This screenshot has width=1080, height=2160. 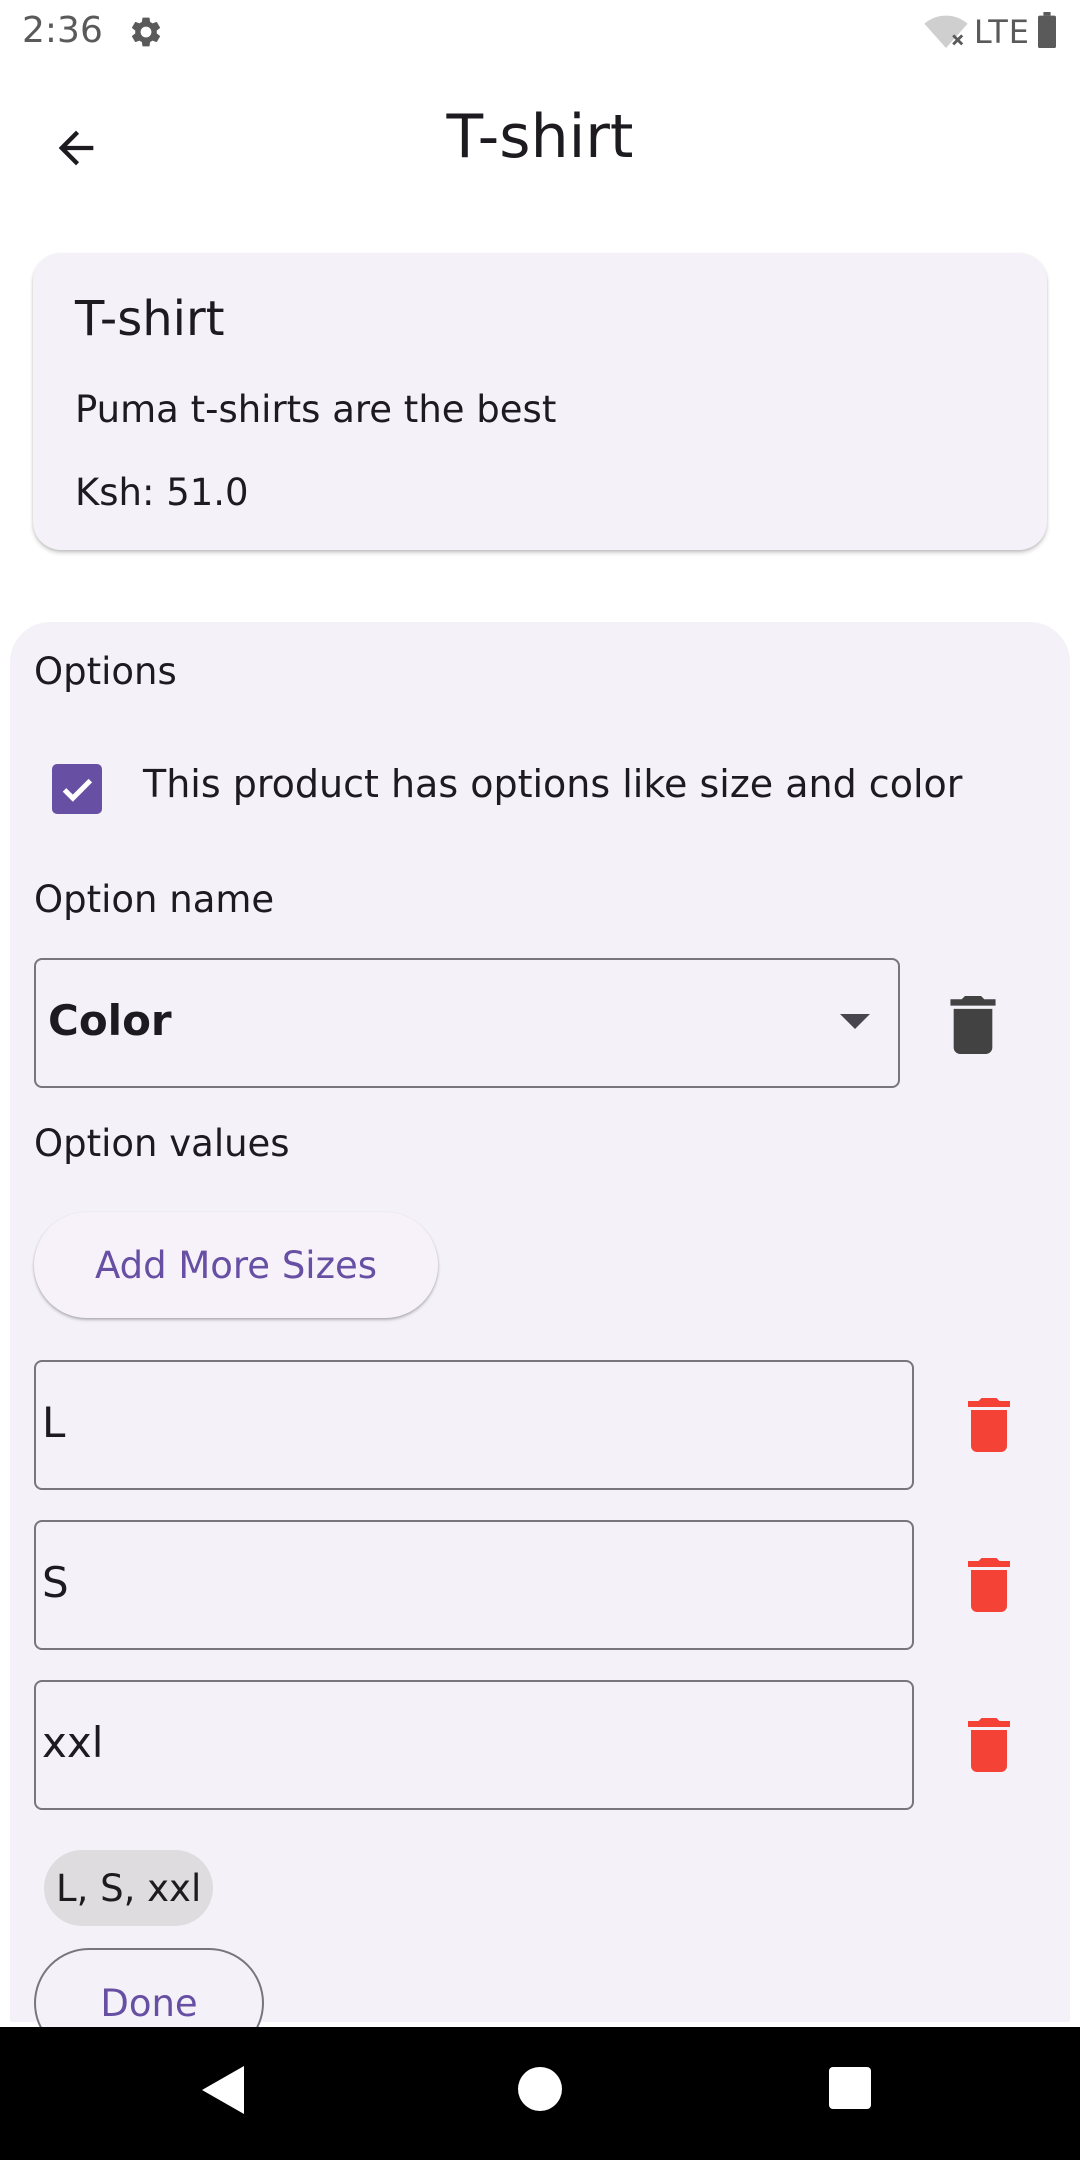 I want to click on has-options-checkbox, so click(x=77, y=789).